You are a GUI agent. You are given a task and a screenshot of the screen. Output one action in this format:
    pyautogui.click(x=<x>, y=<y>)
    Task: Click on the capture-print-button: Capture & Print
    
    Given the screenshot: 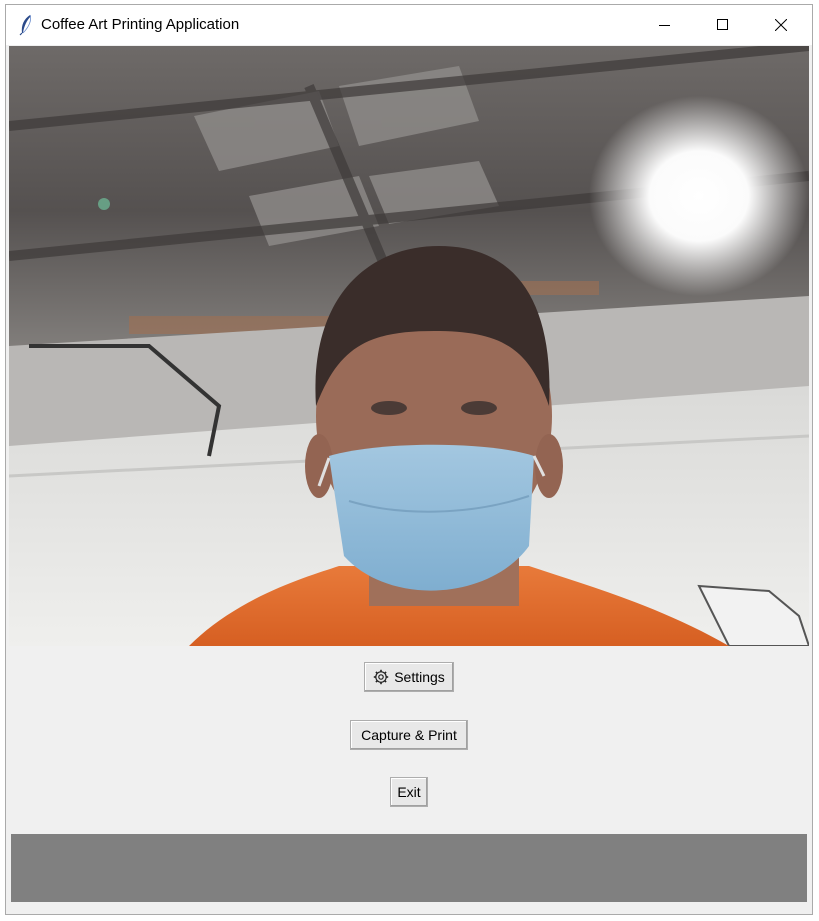 What is the action you would take?
    pyautogui.click(x=409, y=735)
    